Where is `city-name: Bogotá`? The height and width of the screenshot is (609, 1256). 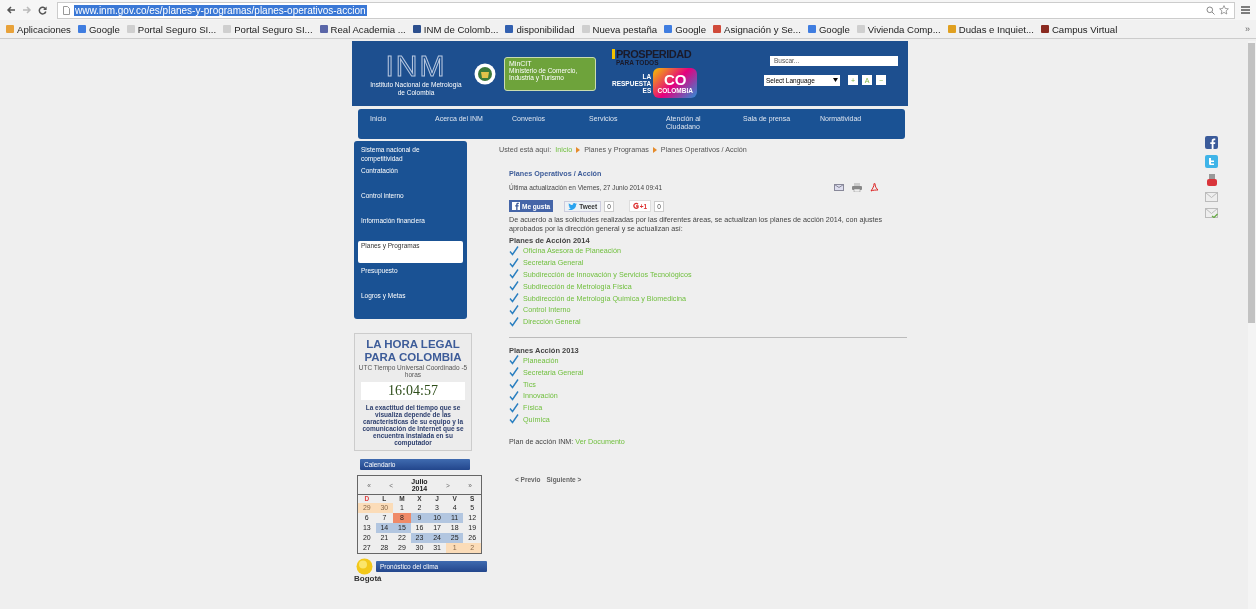
city-name: Bogotá is located at coordinates (368, 579).